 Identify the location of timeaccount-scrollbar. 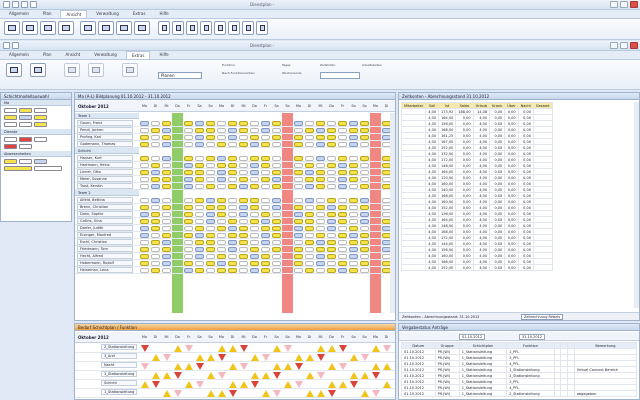
(636, 205).